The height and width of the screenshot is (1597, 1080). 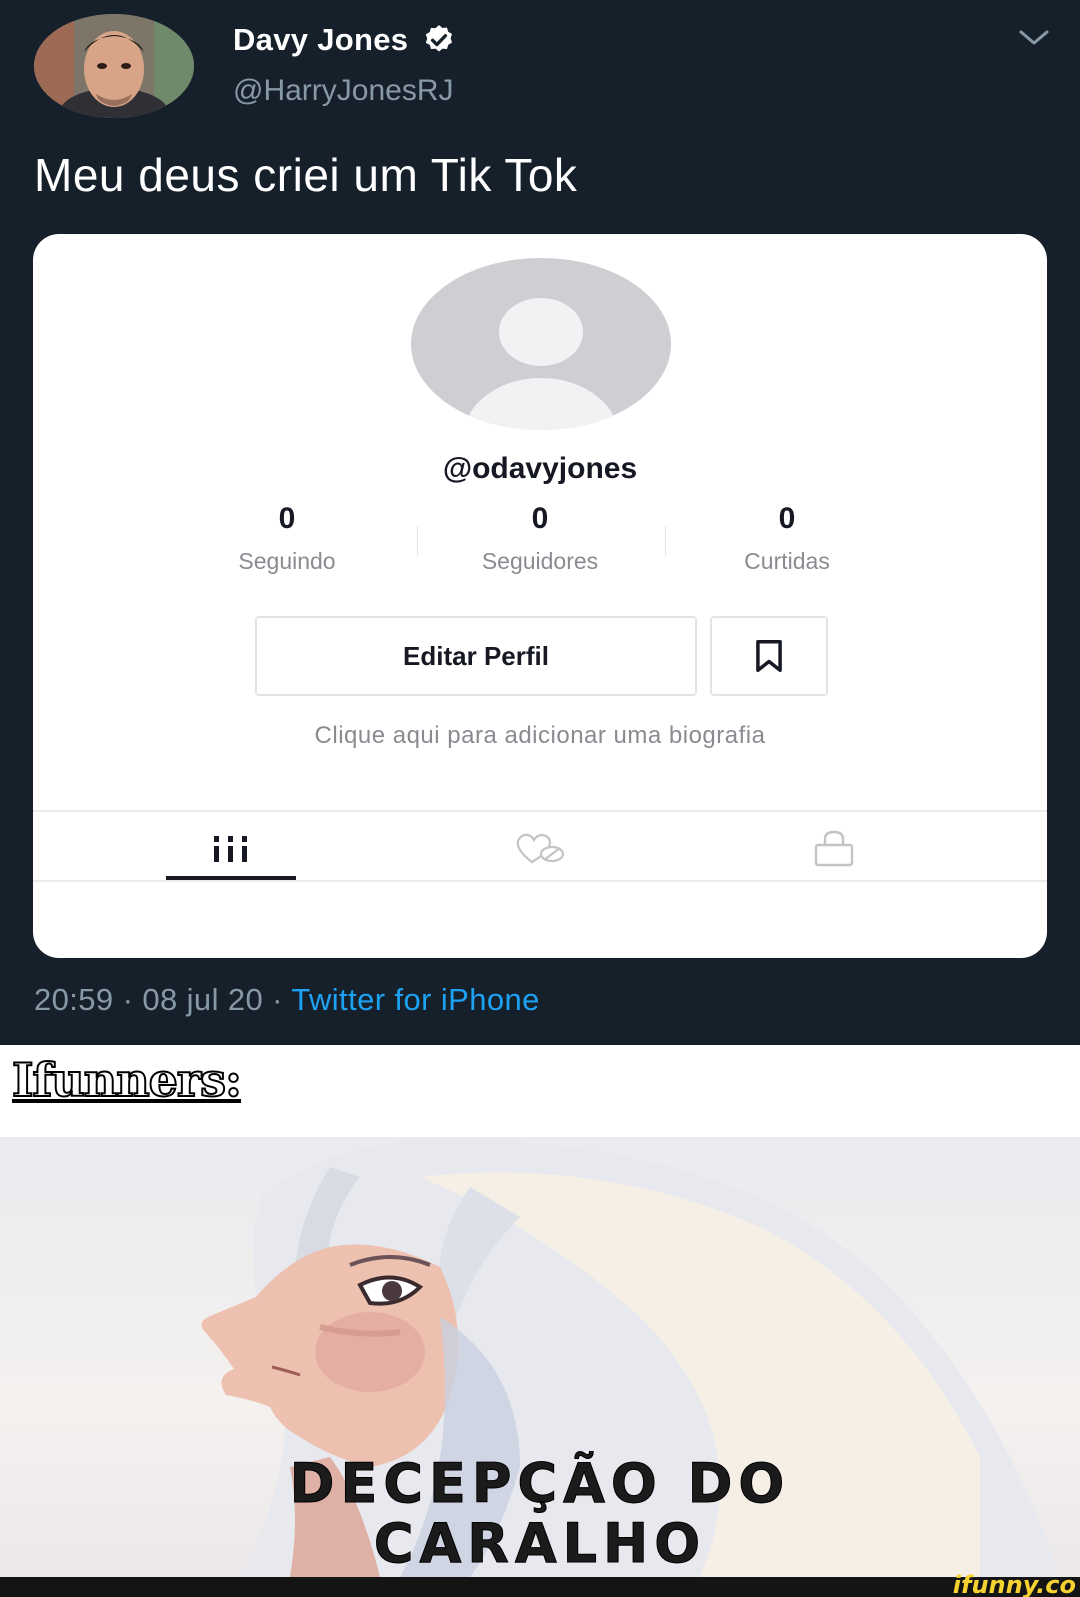 What do you see at coordinates (540, 561) in the screenshot?
I see `stat-label: Seguidores` at bounding box center [540, 561].